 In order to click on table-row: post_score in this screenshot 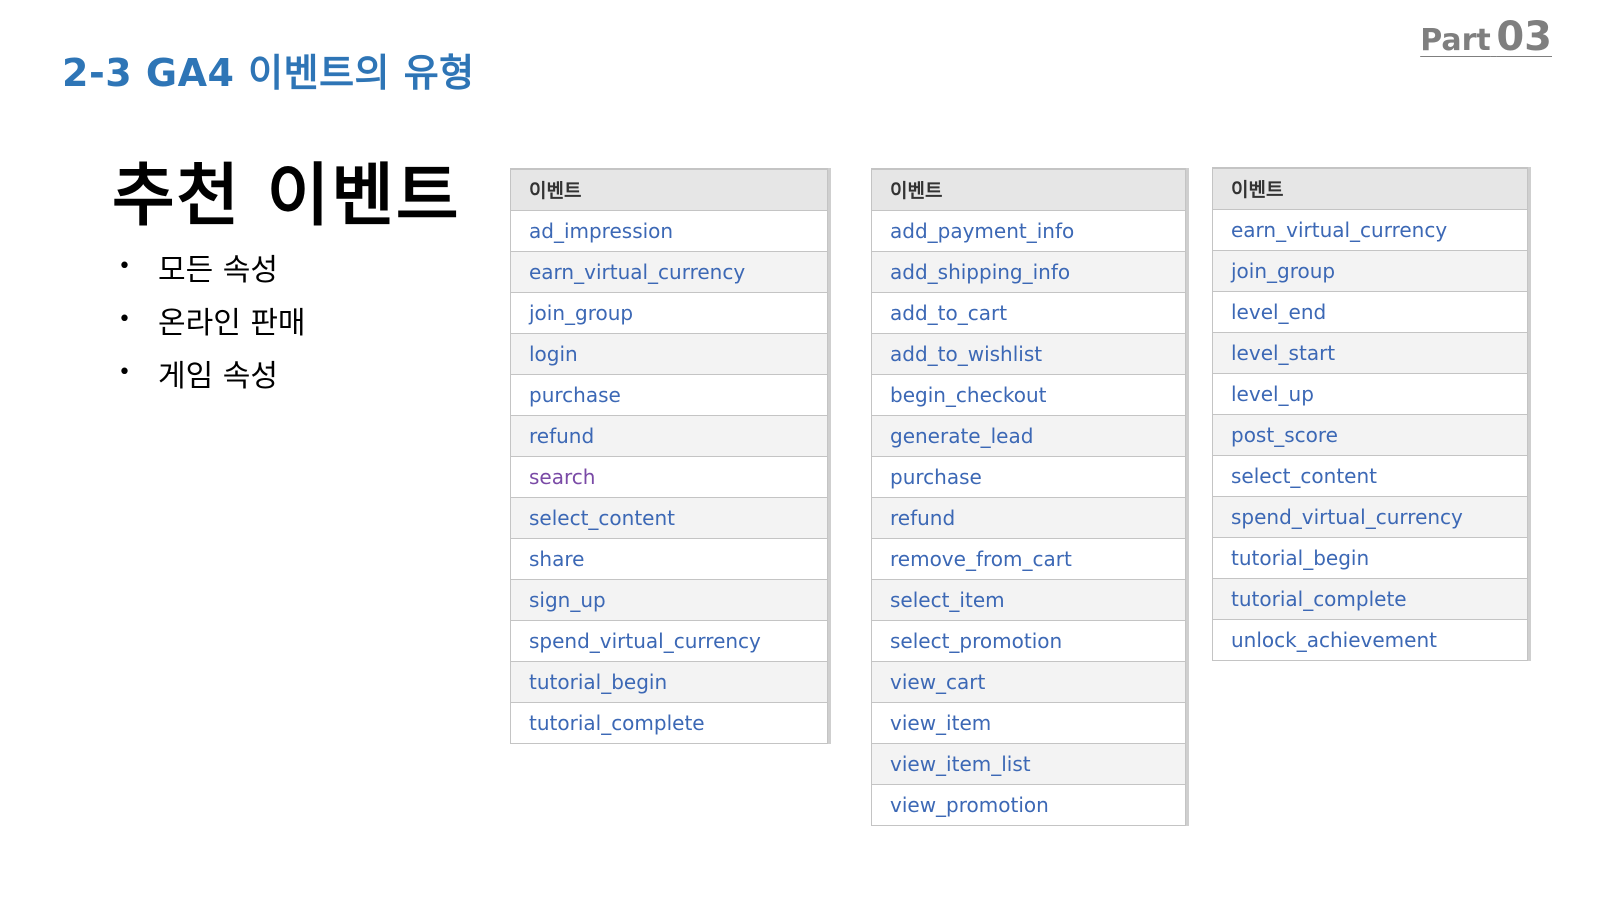, I will do `click(1370, 434)`.